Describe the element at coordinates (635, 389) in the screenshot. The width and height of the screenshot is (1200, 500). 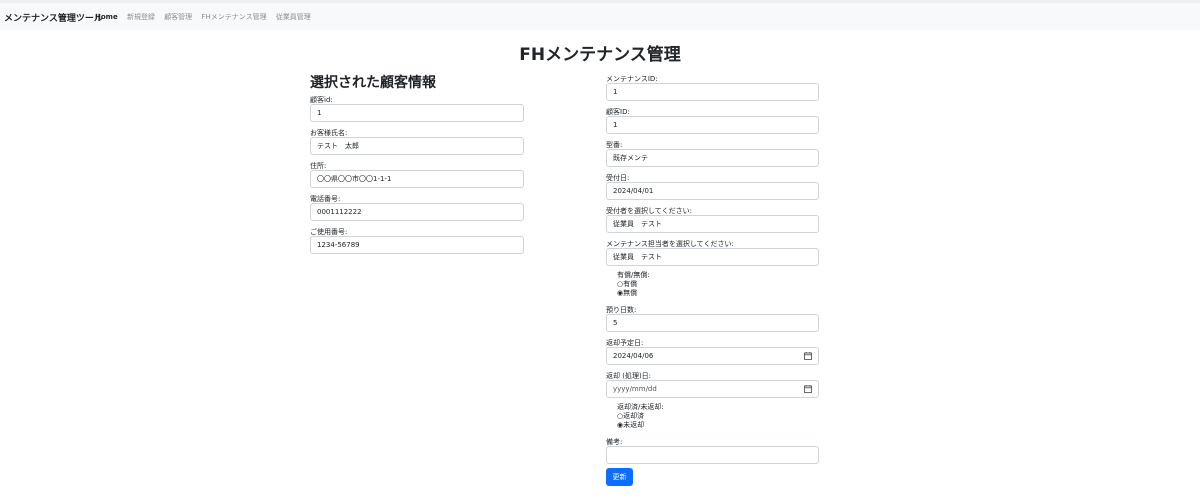
I see `actual-return-placeholder: yyyy/mm/dd` at that location.